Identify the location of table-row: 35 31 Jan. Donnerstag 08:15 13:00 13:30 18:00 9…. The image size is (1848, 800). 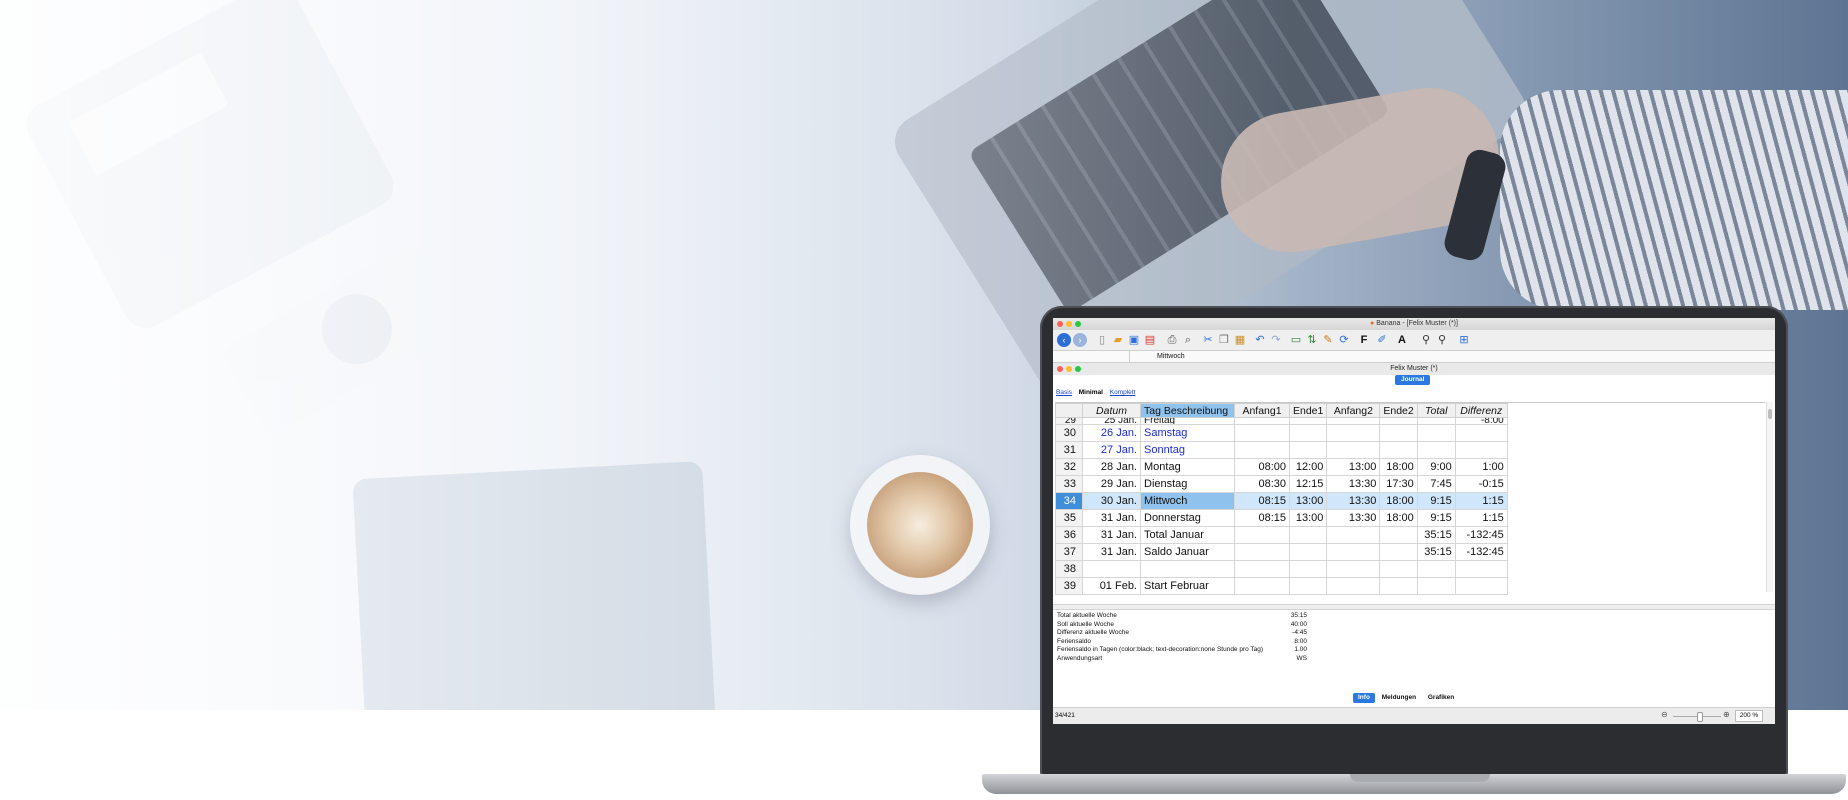
(1281, 518).